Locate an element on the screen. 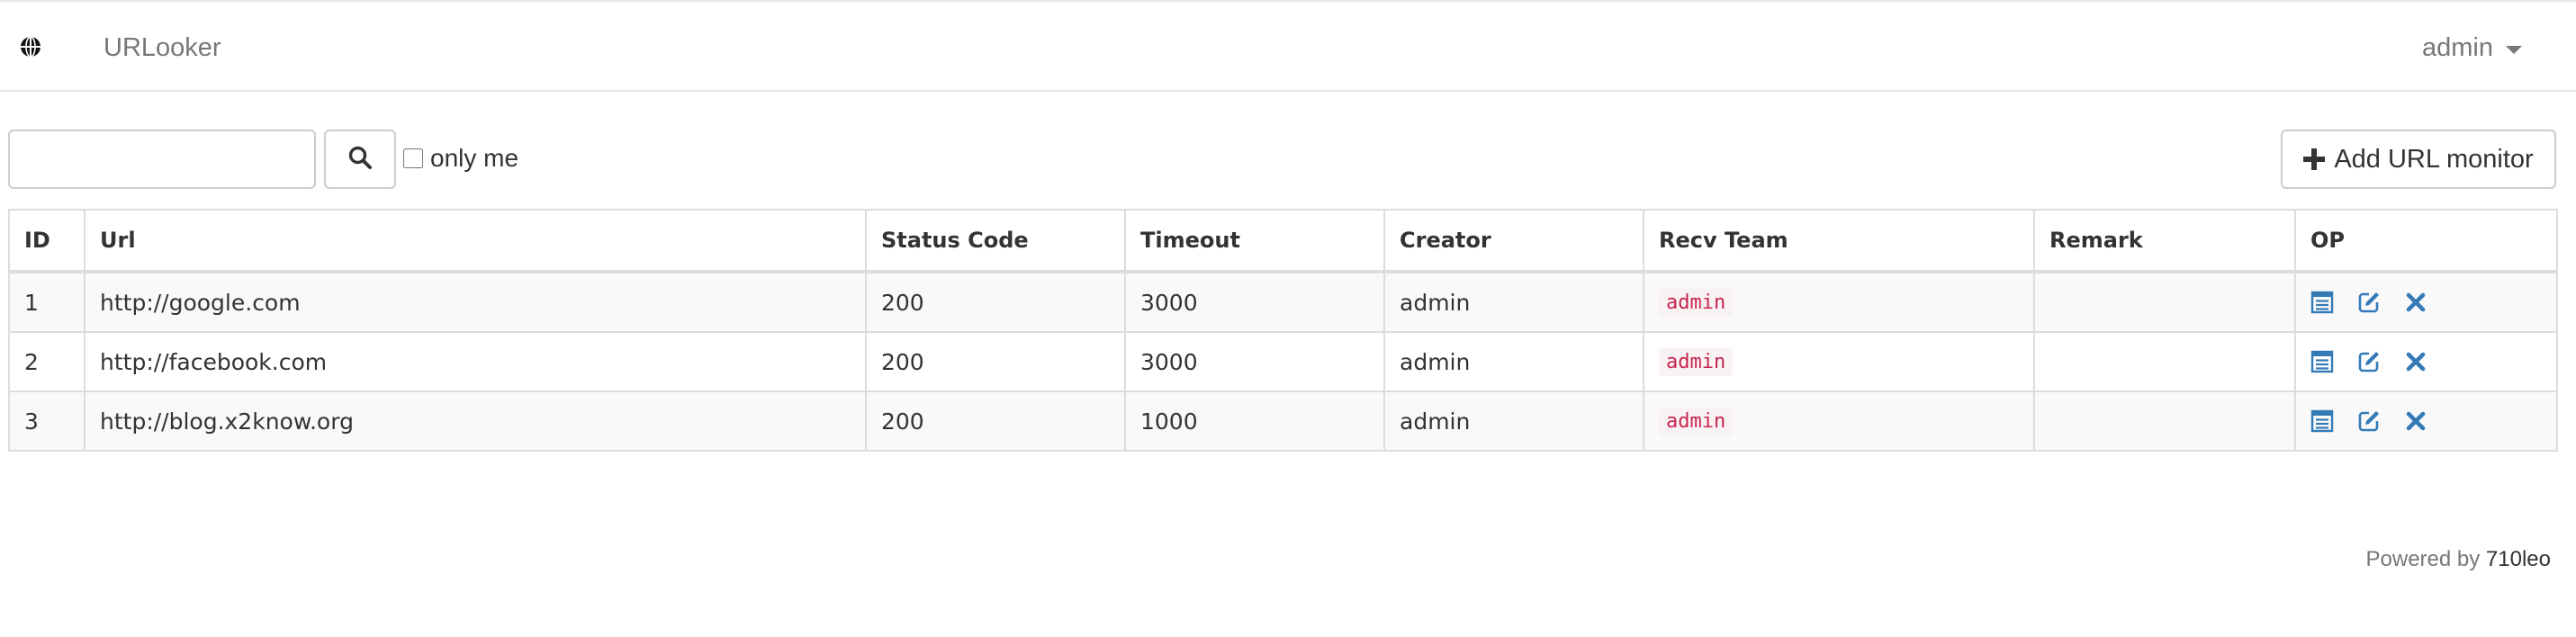 The width and height of the screenshot is (2576, 637). table-row: 1 http://google.com 200 3000 admin admin is located at coordinates (1283, 302).